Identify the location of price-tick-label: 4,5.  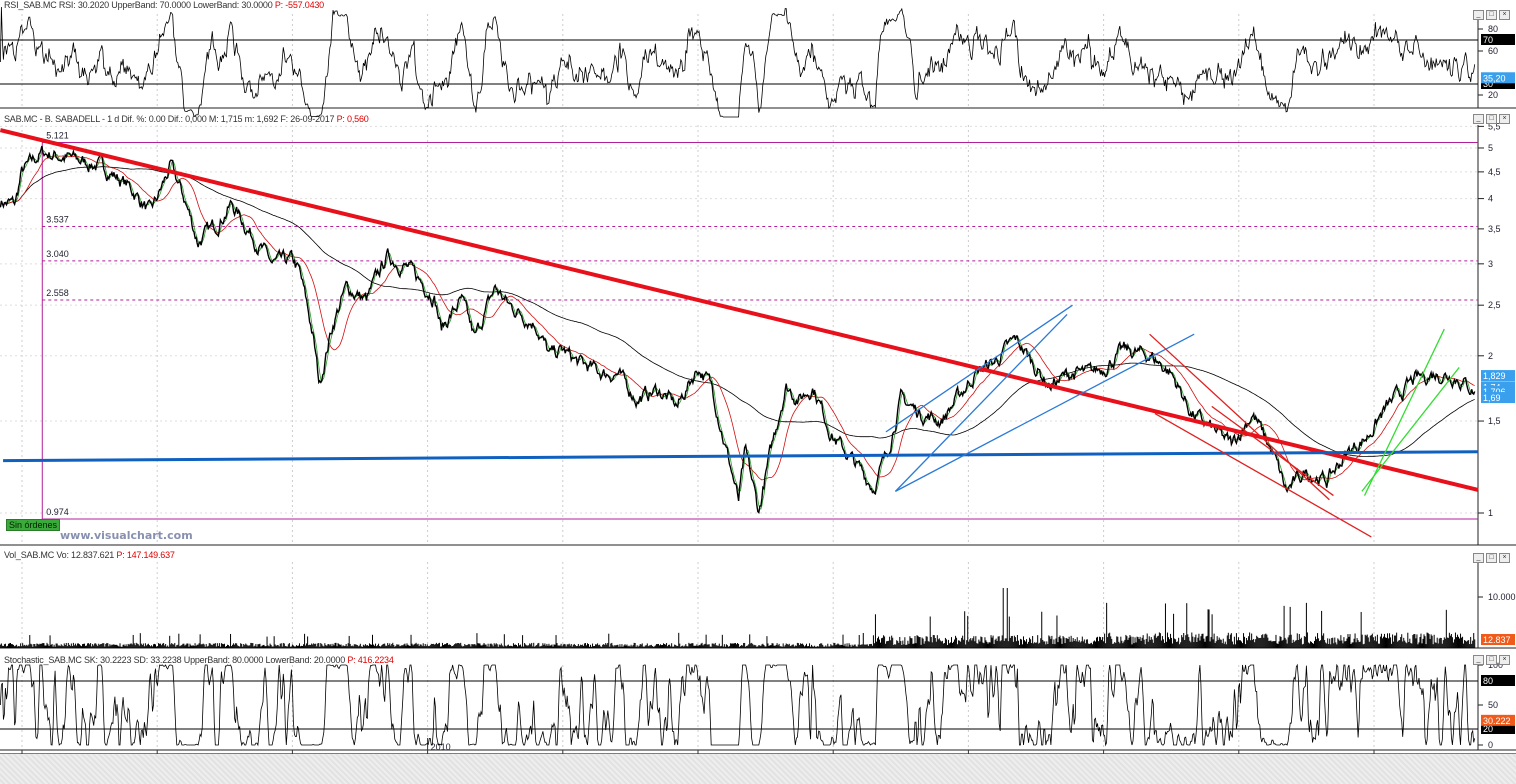
(1494, 172).